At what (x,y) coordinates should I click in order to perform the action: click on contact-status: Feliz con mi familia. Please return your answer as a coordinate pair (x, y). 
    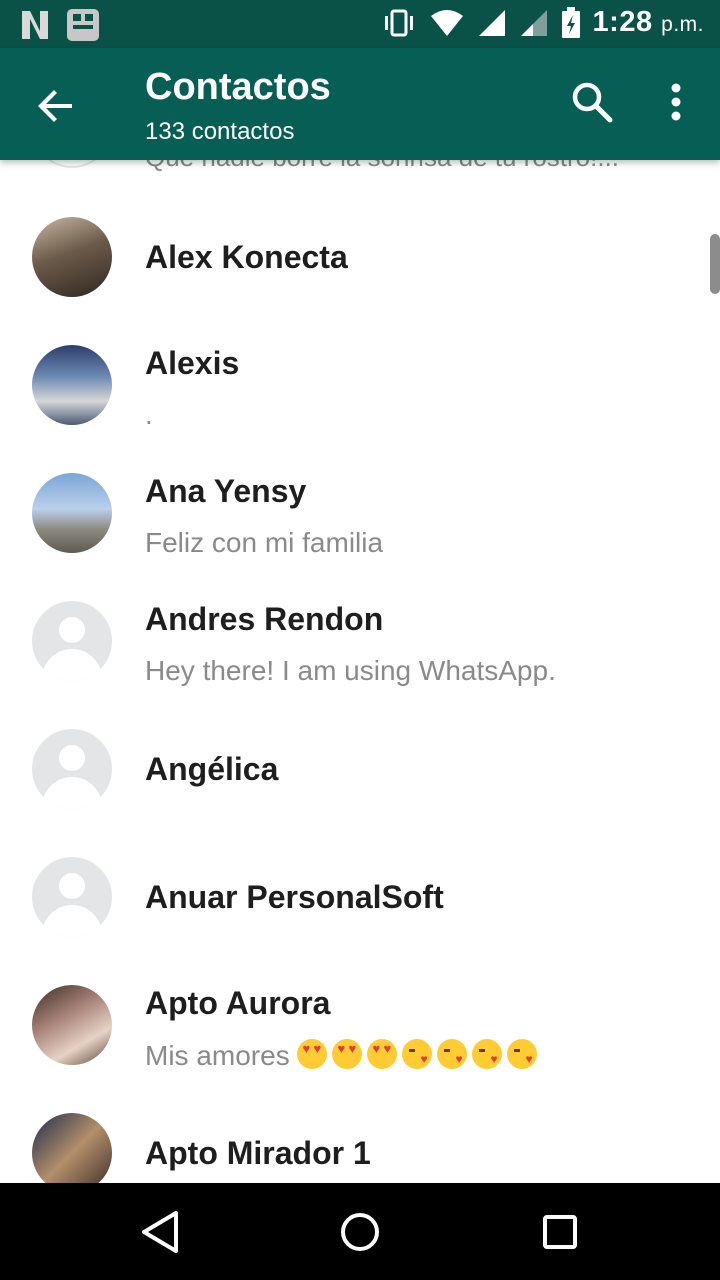
    Looking at the image, I should click on (264, 542).